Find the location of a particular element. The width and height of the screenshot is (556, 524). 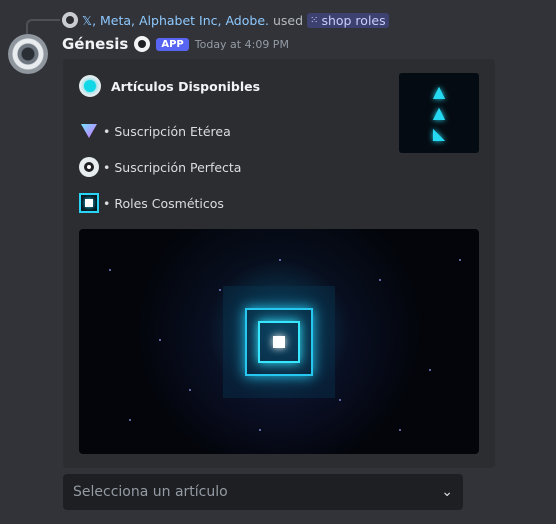

orb-icon is located at coordinates (90, 86).